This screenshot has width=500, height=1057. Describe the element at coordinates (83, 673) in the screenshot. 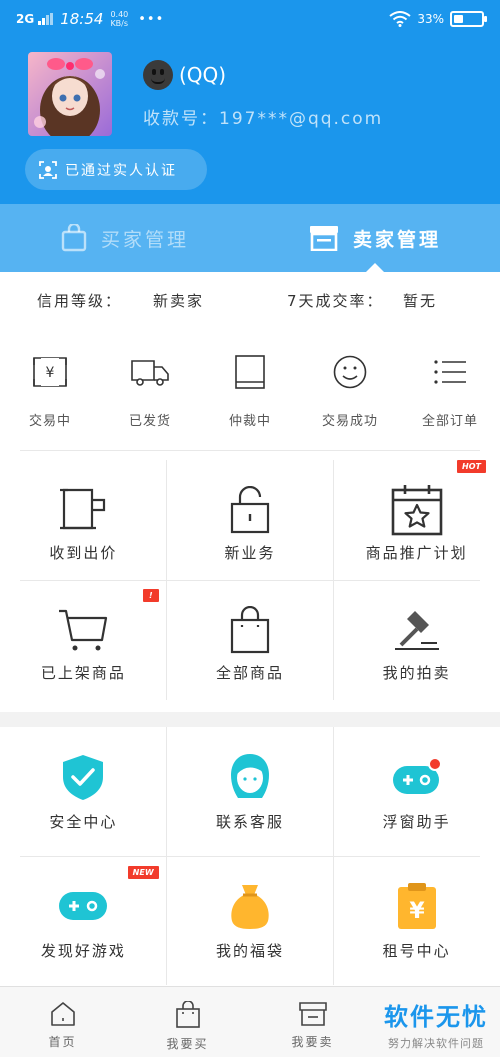

I see `tool-listed-goods-label: 已上架商品` at that location.